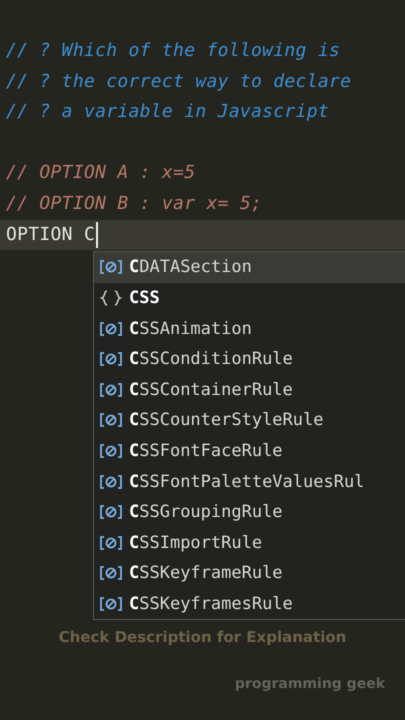 The image size is (405, 720). I want to click on code-comment: // OPTION B : var x= 5;, so click(134, 204).